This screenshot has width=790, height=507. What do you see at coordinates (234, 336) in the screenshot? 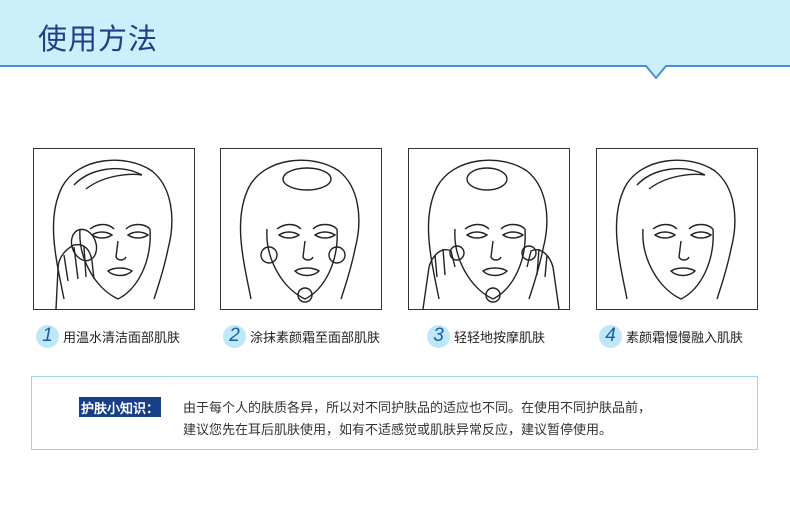
I see `step-number-badge: 2` at bounding box center [234, 336].